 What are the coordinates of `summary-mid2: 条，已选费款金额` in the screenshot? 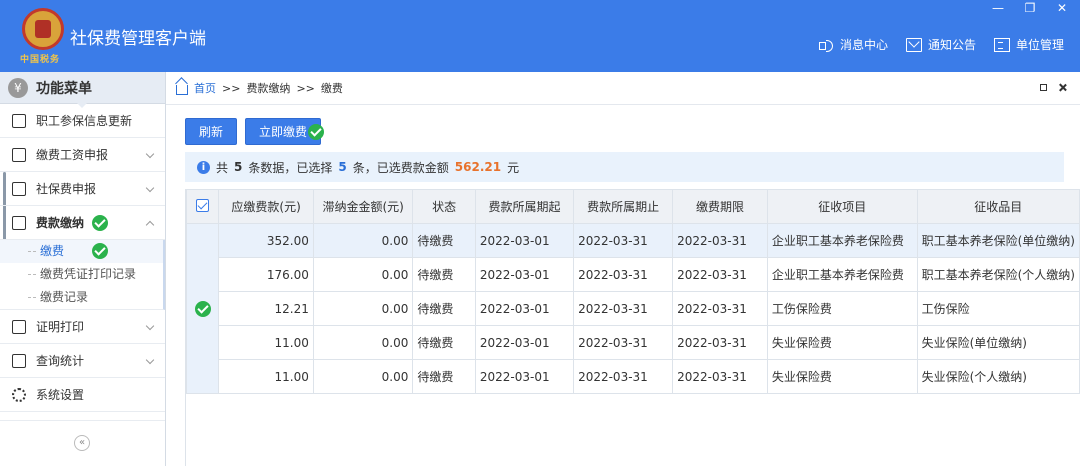 It's located at (400, 167).